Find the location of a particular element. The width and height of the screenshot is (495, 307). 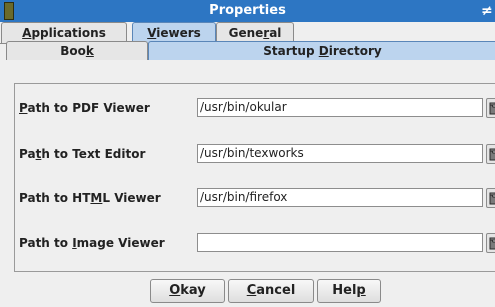

pdf-viewer-row: Path to PDF Viewer /usr/bin/okular is located at coordinates (255, 108).